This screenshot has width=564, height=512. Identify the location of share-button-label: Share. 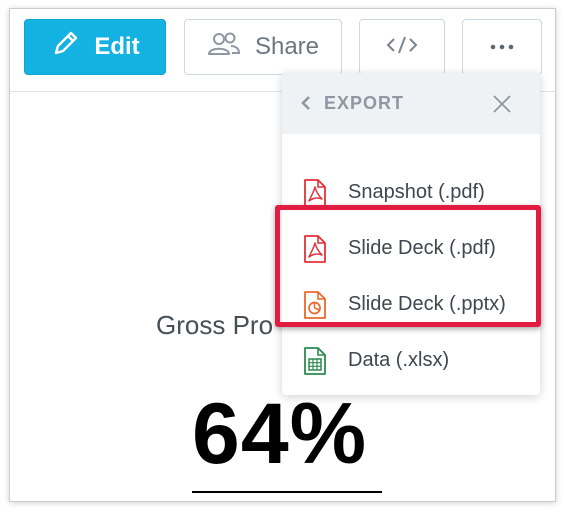
(287, 46).